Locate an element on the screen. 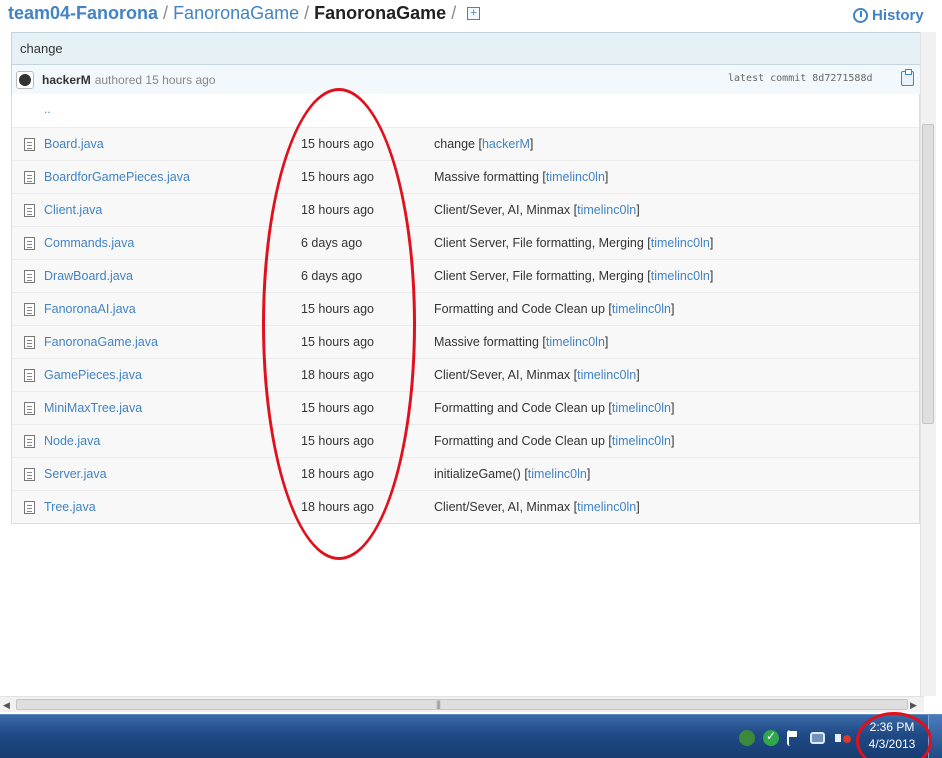 The height and width of the screenshot is (758, 942). system-clock: 2:36 PM 4/3/2013 is located at coordinates (892, 736).